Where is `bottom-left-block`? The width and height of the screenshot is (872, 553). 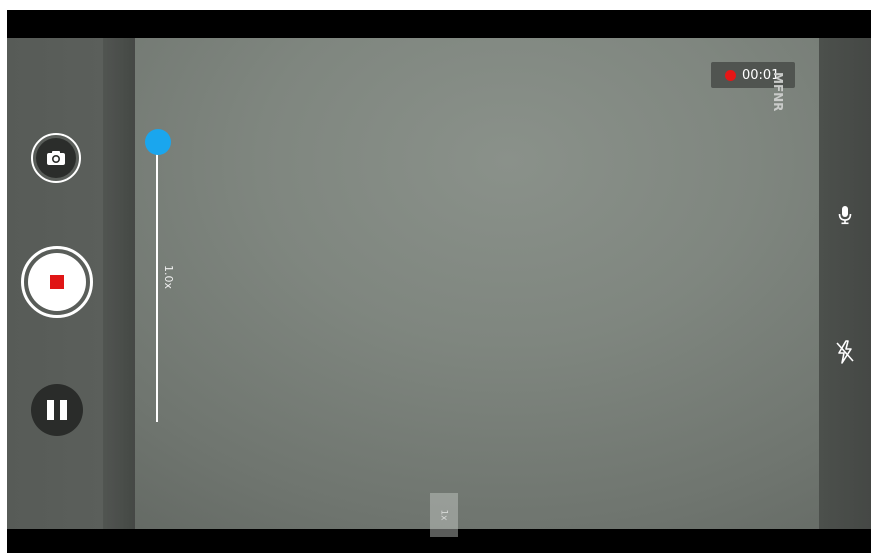
bottom-left-block is located at coordinates (71, 541).